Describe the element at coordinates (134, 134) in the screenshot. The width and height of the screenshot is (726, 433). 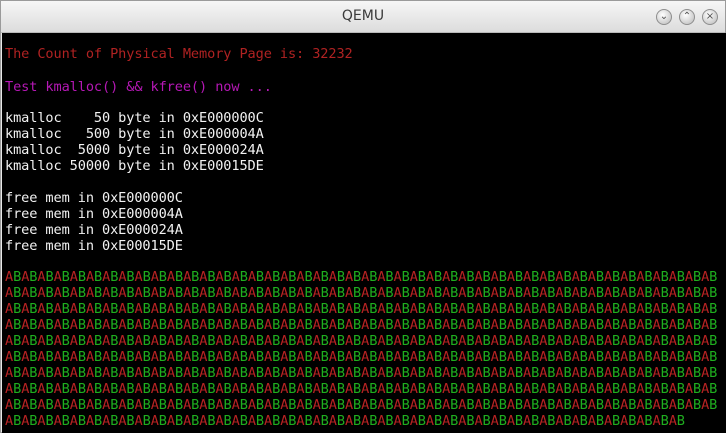
I see `kmalloc-line: kmalloc 500 byte in 0xE000004A` at that location.